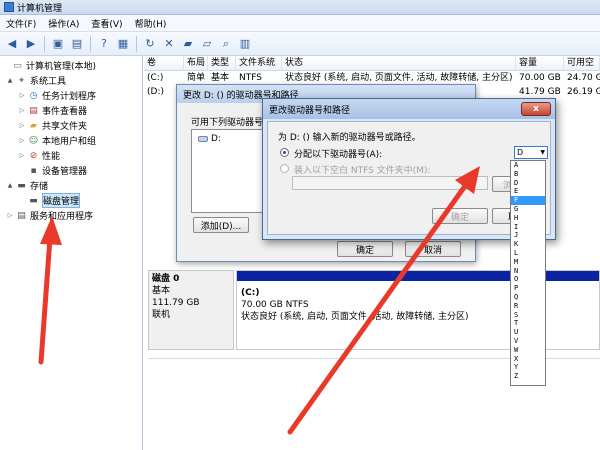 This screenshot has height=450, width=600. What do you see at coordinates (528, 174) in the screenshot?
I see `dropdown-option: B` at bounding box center [528, 174].